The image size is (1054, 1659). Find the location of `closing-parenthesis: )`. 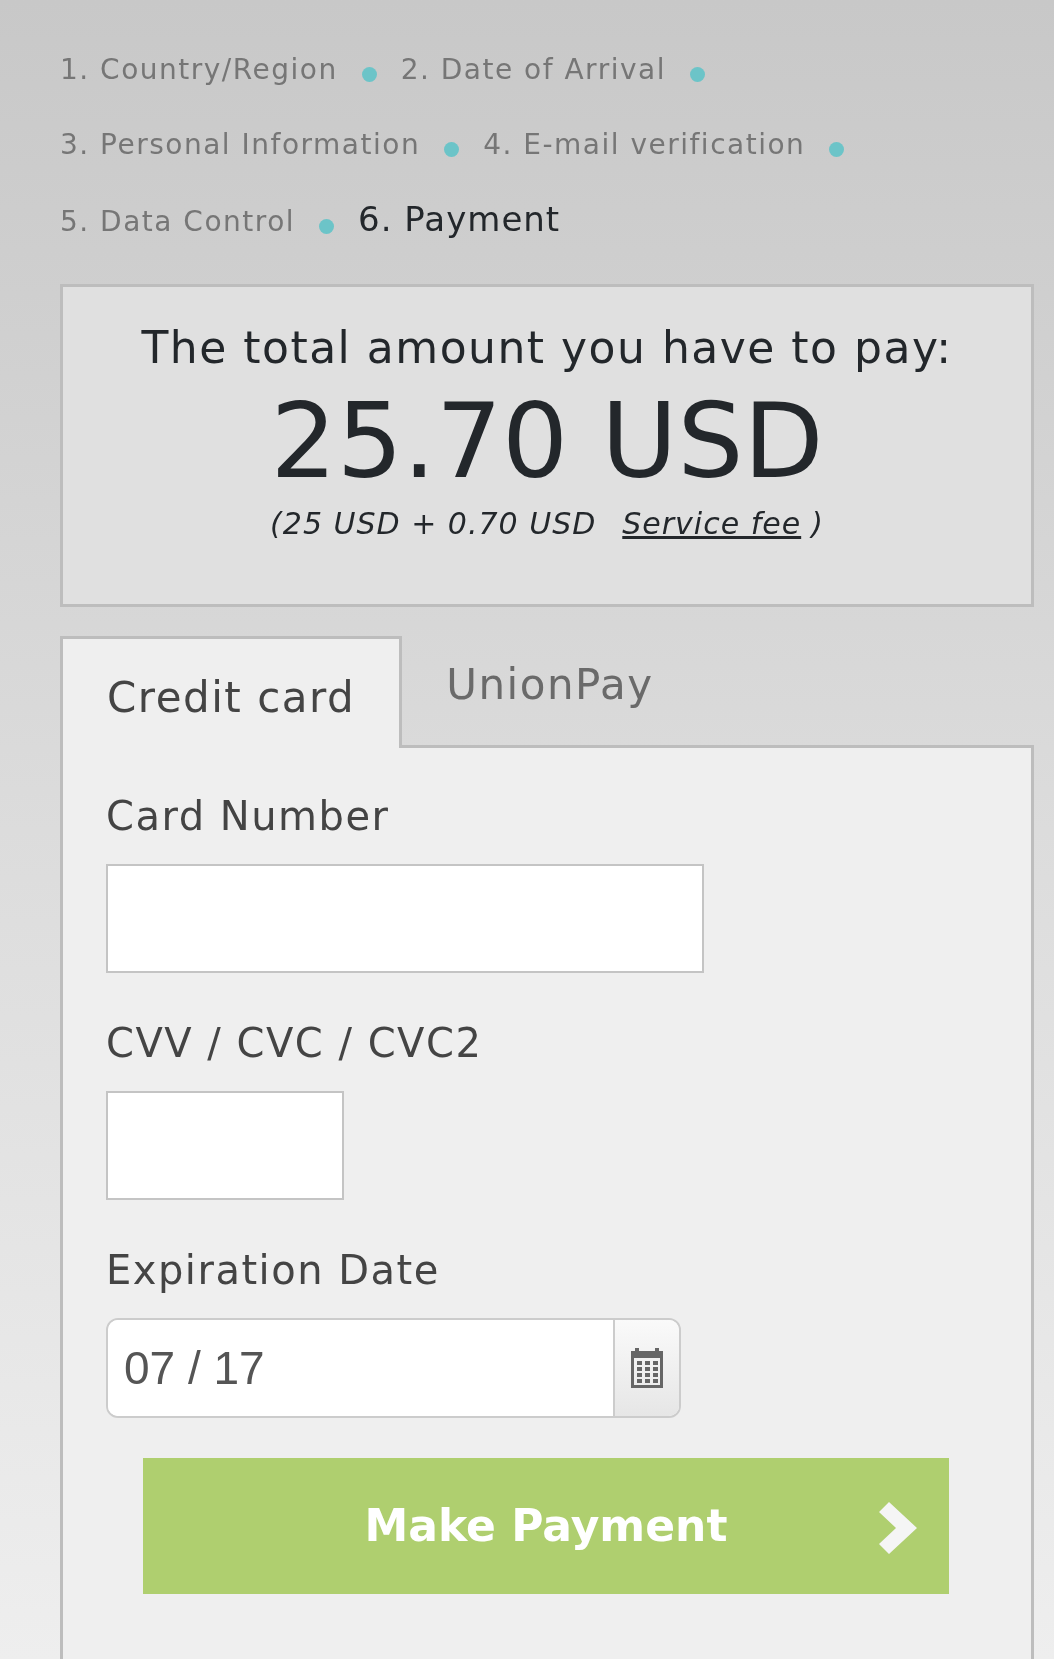

closing-parenthesis: ) is located at coordinates (817, 524).